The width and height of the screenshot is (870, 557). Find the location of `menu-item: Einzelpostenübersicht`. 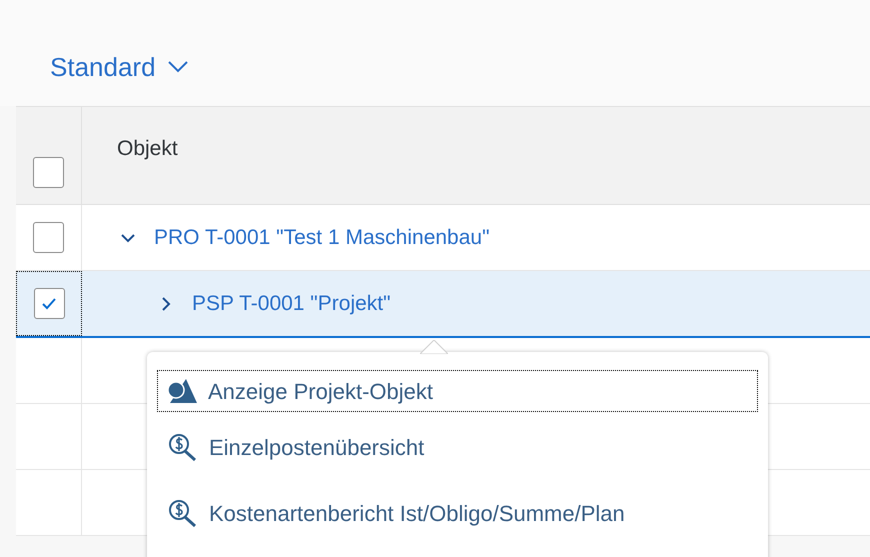

menu-item: Einzelpostenübersicht is located at coordinates (457, 447).